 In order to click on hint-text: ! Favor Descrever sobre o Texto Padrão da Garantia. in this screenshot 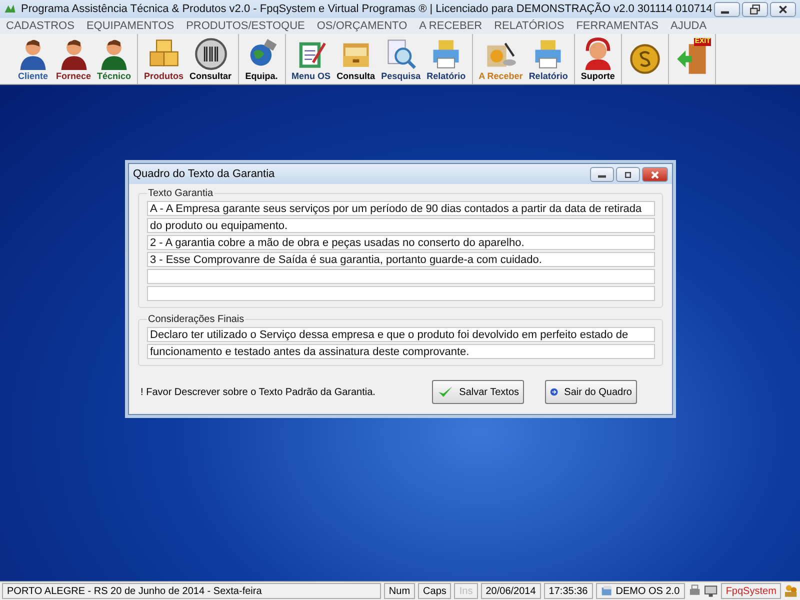, I will do `click(258, 392)`.